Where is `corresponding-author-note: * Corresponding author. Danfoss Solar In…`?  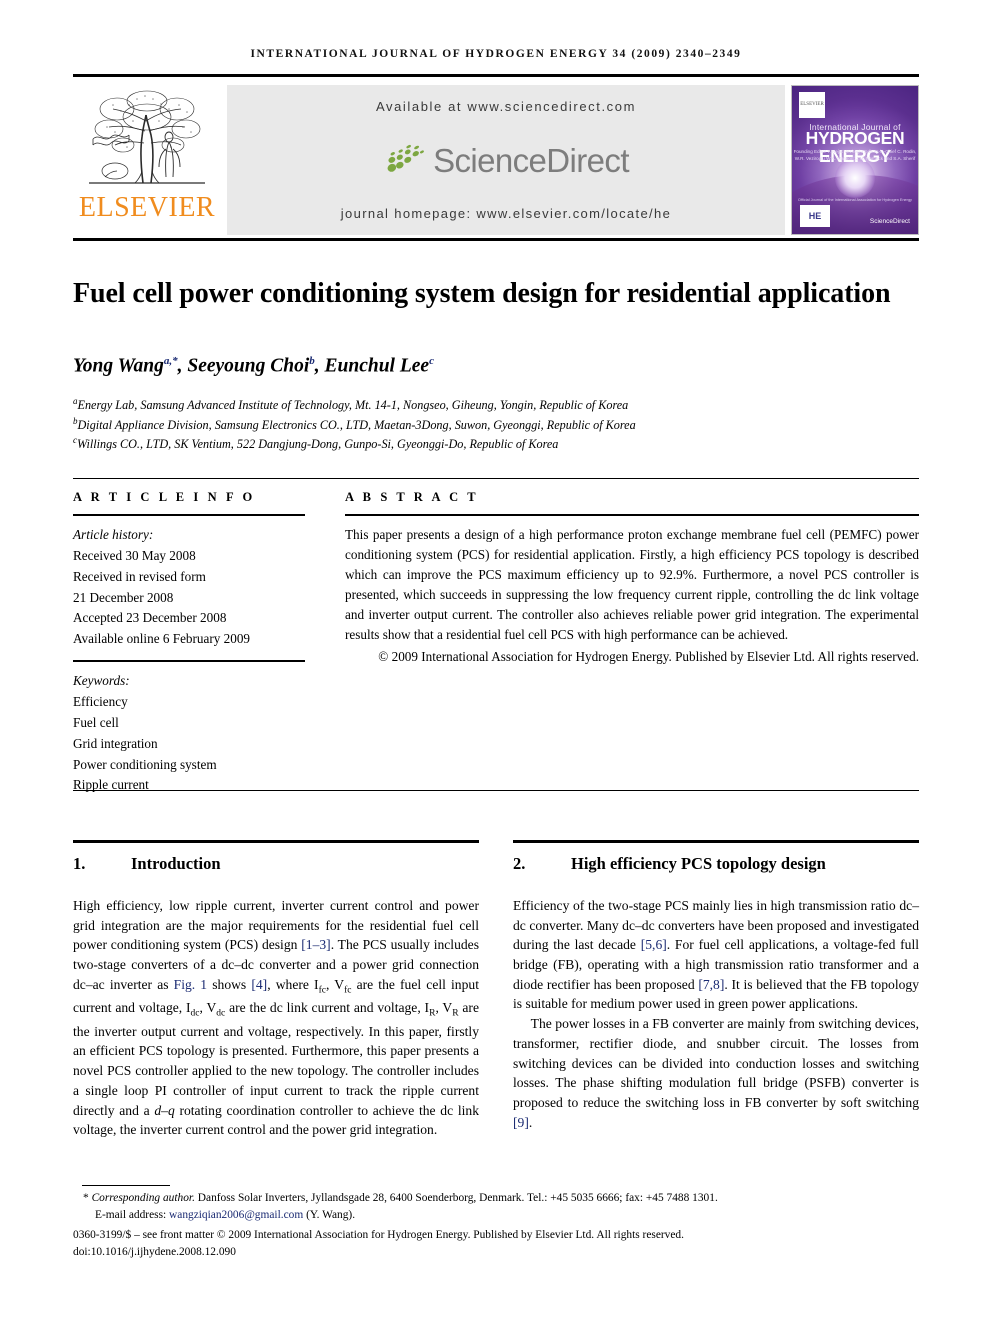
corresponding-author-note: * Corresponding author. Danfoss Solar In… is located at coordinates (501, 1198).